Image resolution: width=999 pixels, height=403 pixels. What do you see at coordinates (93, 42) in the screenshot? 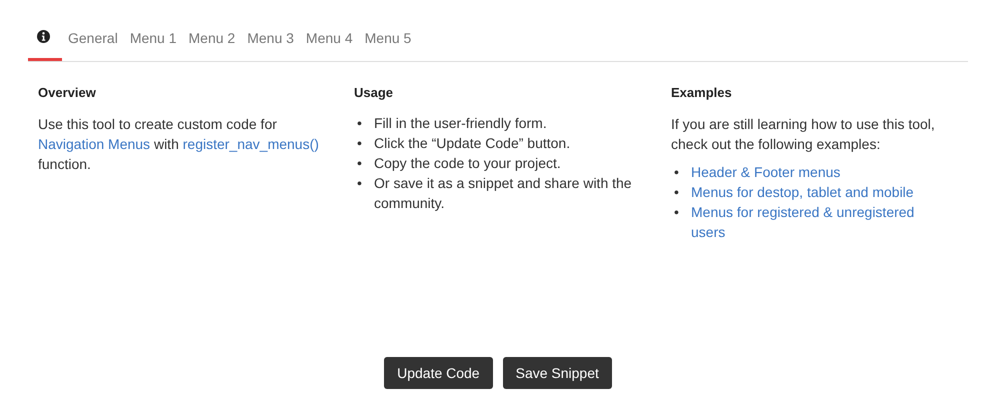
I see `tab: General` at bounding box center [93, 42].